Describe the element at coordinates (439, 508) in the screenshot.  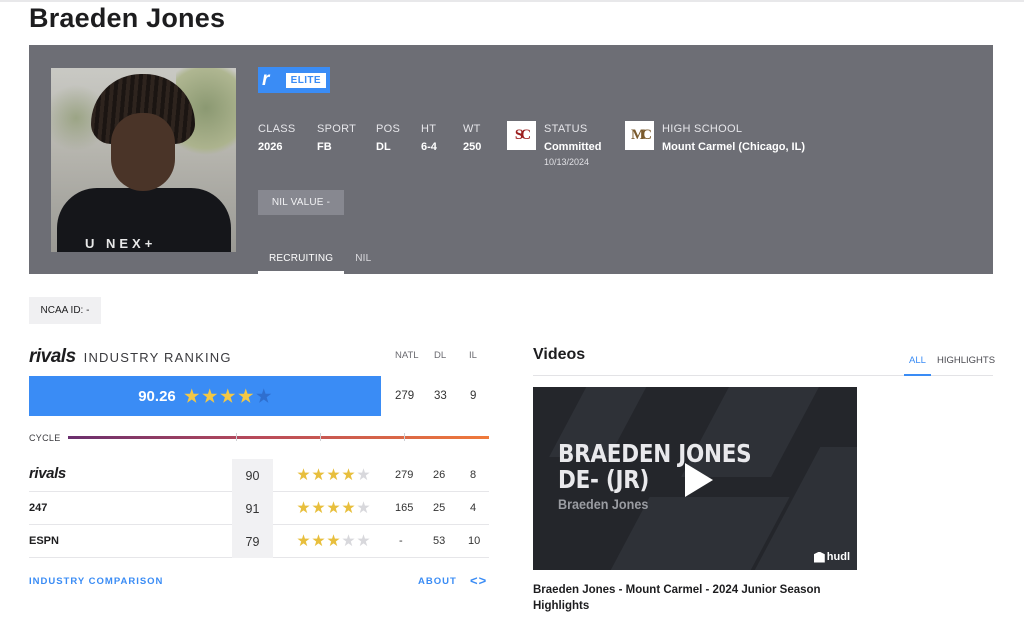
I see `site-position-rank: 25` at that location.